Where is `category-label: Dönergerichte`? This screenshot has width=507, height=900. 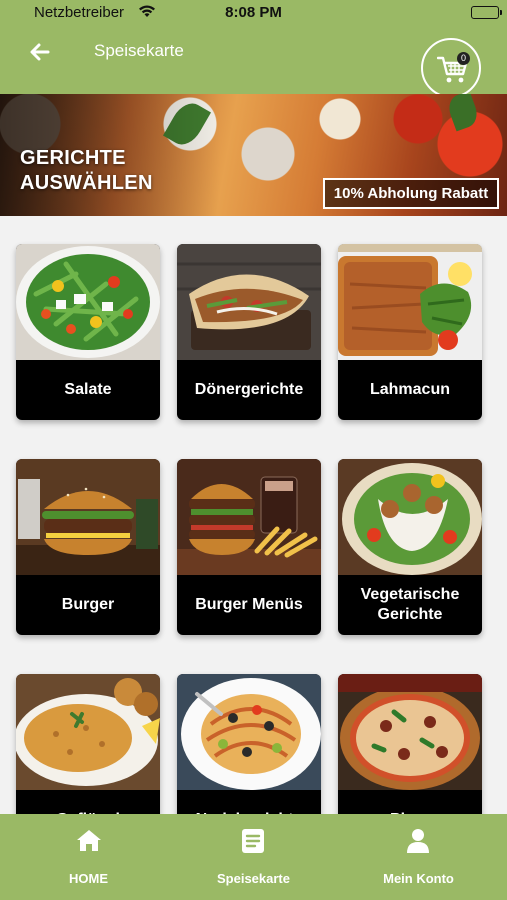
category-label: Dönergerichte is located at coordinates (249, 389).